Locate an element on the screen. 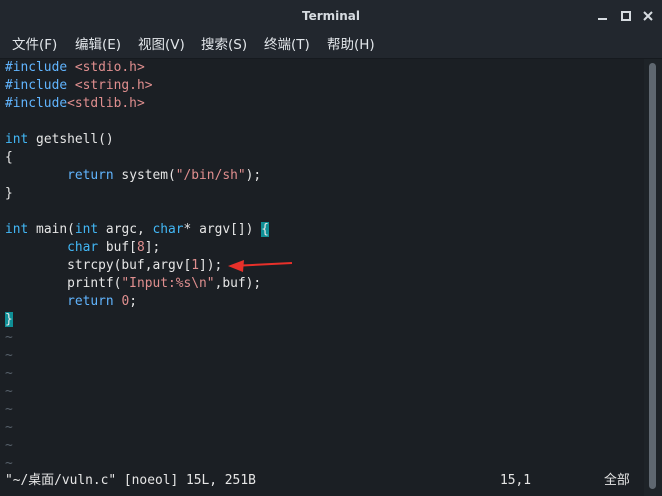 This screenshot has height=496, width=662. close-button is located at coordinates (648, 16).